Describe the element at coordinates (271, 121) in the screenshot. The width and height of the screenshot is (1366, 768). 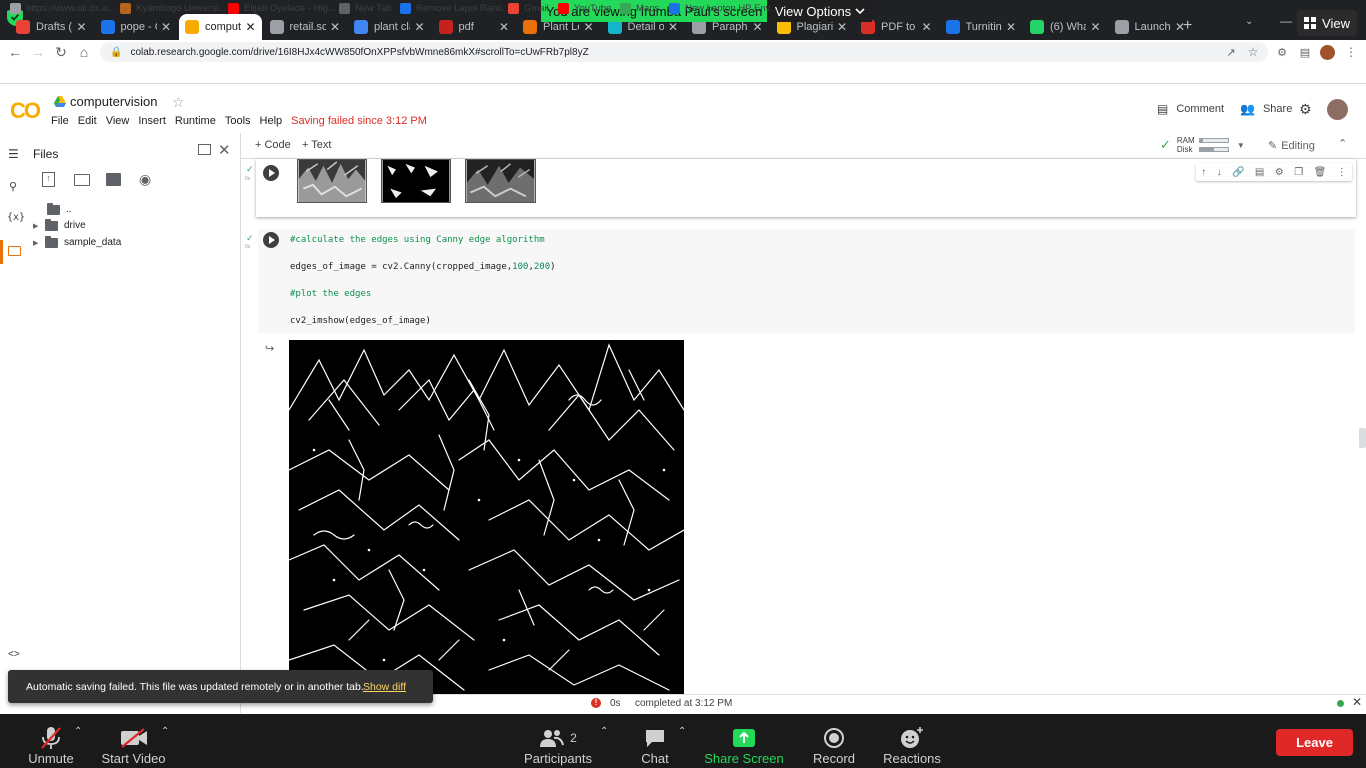
I see `menu-help: Help` at that location.